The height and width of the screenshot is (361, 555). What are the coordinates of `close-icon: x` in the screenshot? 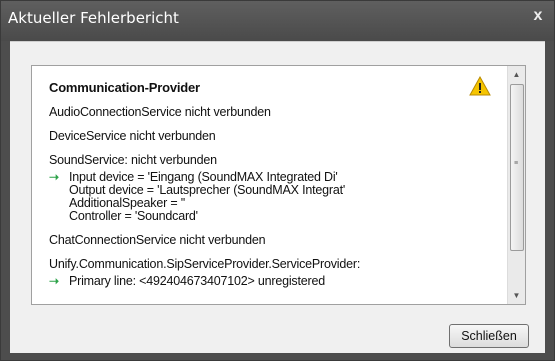 It's located at (538, 16).